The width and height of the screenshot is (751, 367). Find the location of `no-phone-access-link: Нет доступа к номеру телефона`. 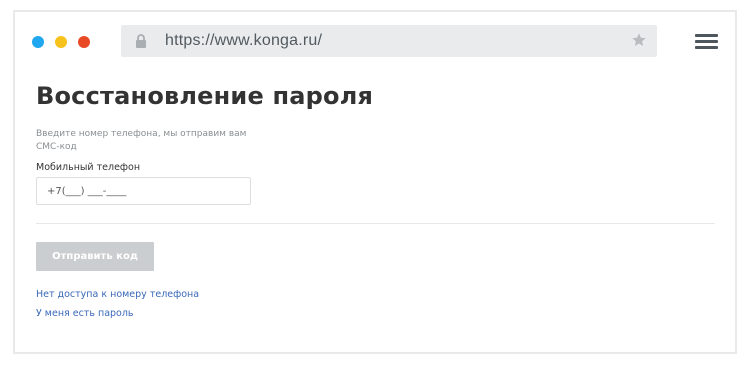

no-phone-access-link: Нет доступа к номеру телефона is located at coordinates (117, 294).